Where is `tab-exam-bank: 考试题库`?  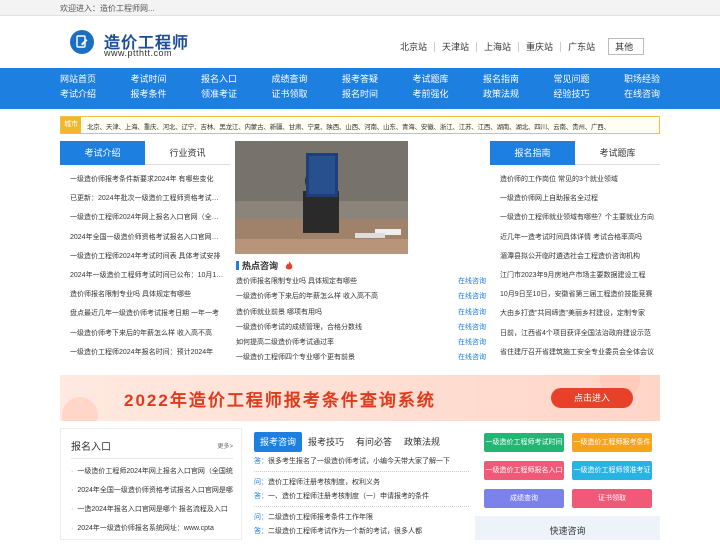 tab-exam-bank: 考试题库 is located at coordinates (617, 153).